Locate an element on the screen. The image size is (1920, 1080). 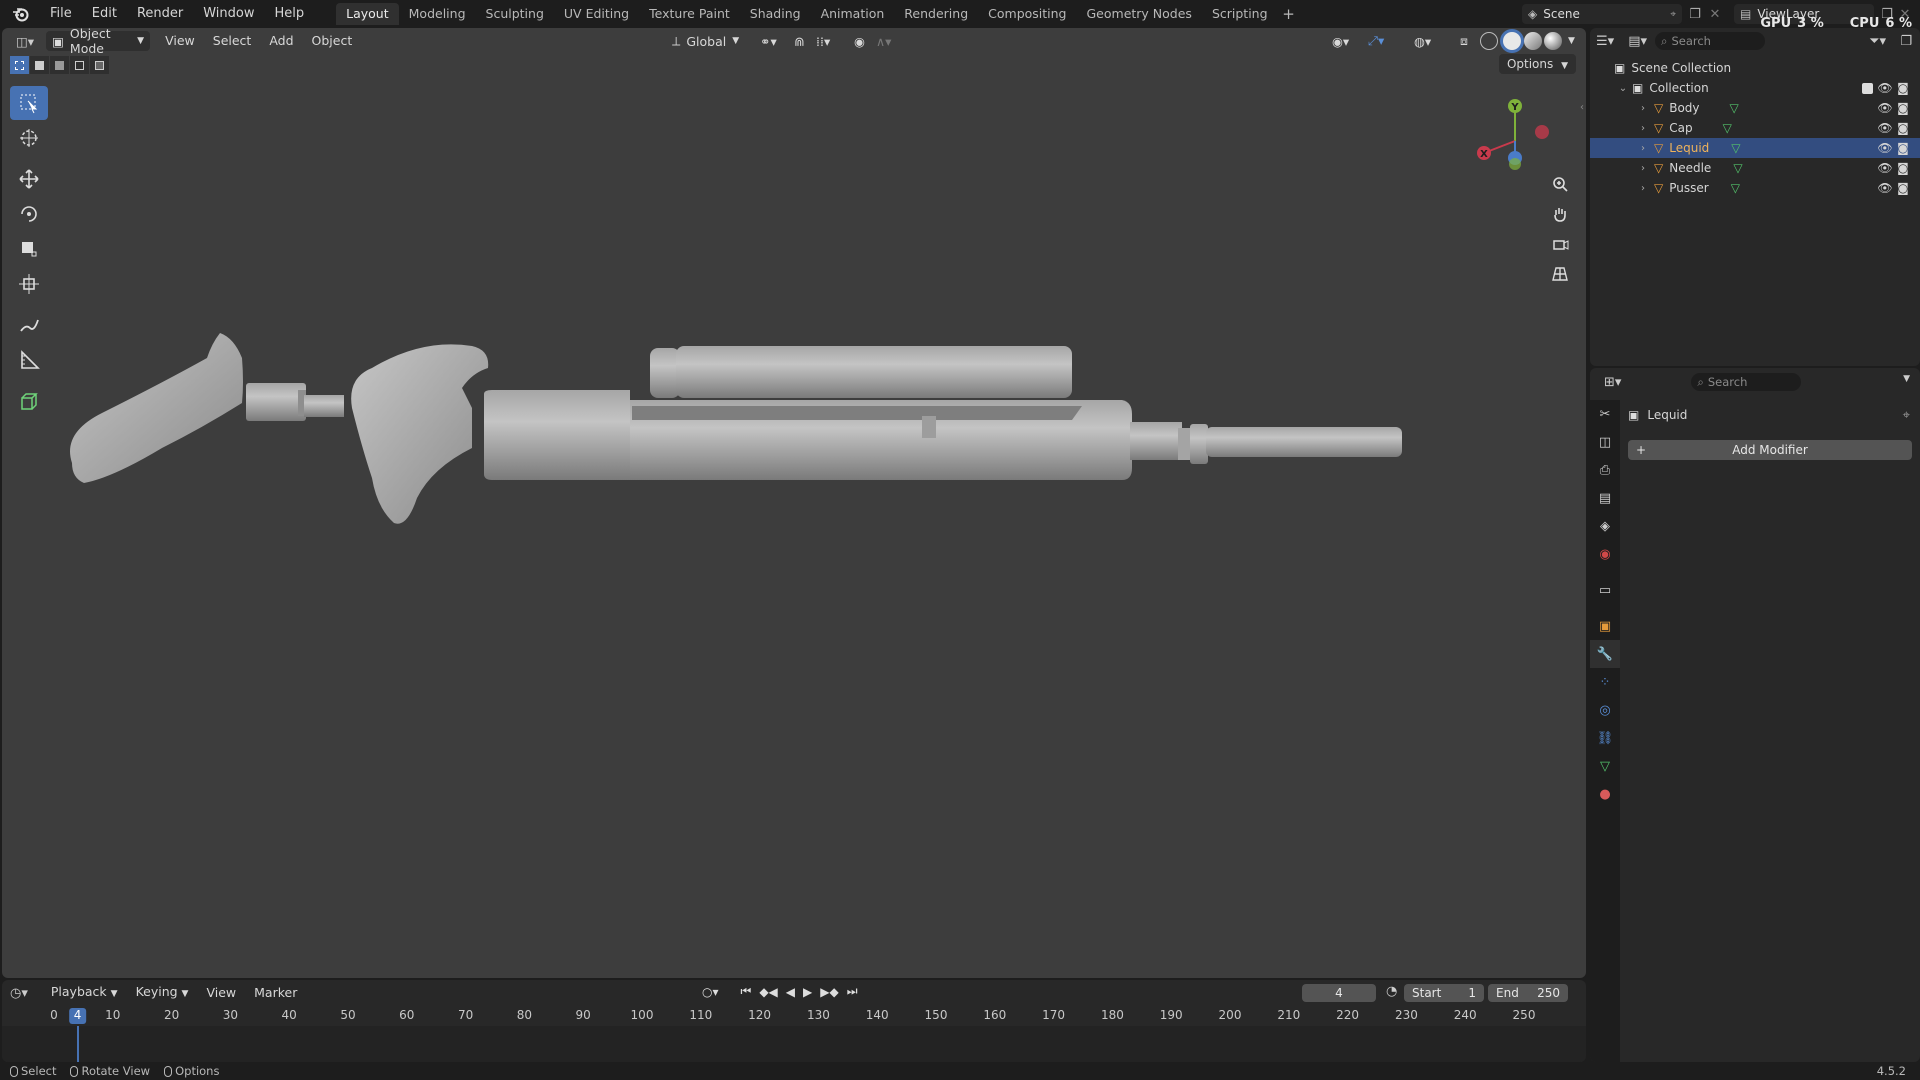
tab-texture-paint: Texture Paint is located at coordinates (689, 14).